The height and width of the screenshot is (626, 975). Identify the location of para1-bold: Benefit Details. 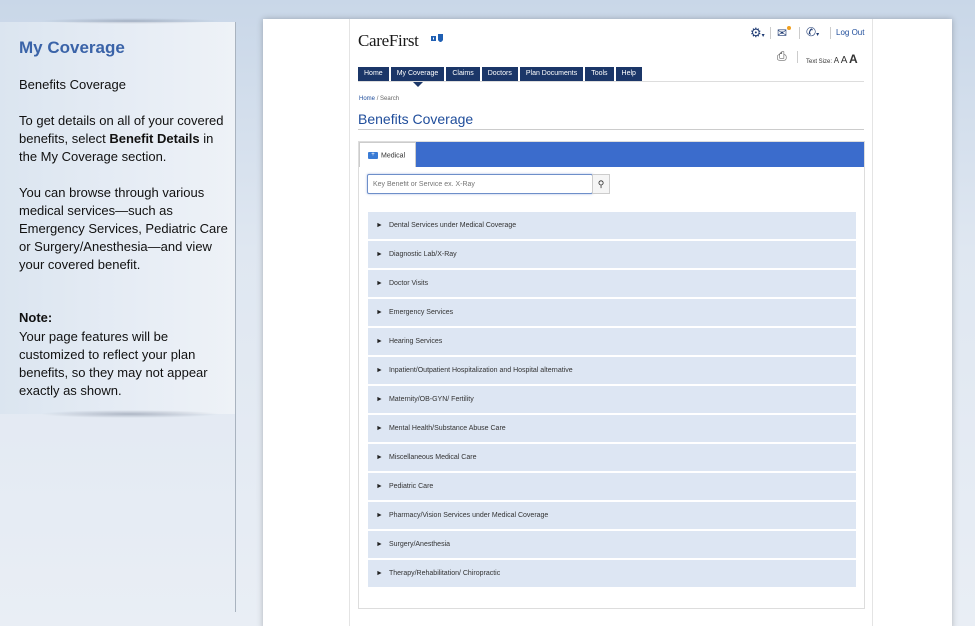
(154, 138).